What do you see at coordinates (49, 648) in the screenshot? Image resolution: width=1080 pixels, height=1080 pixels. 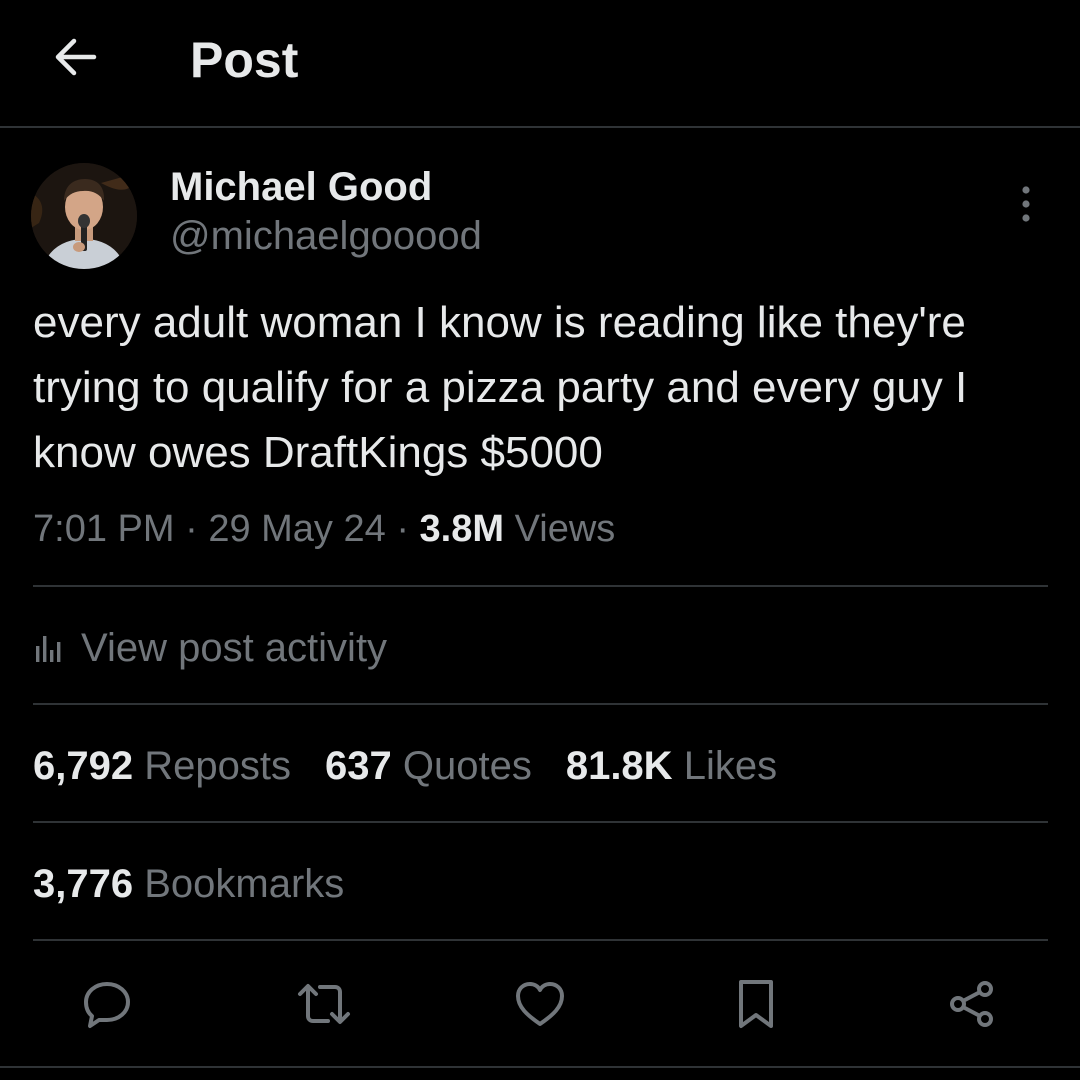 I see `bar-chart-icon` at bounding box center [49, 648].